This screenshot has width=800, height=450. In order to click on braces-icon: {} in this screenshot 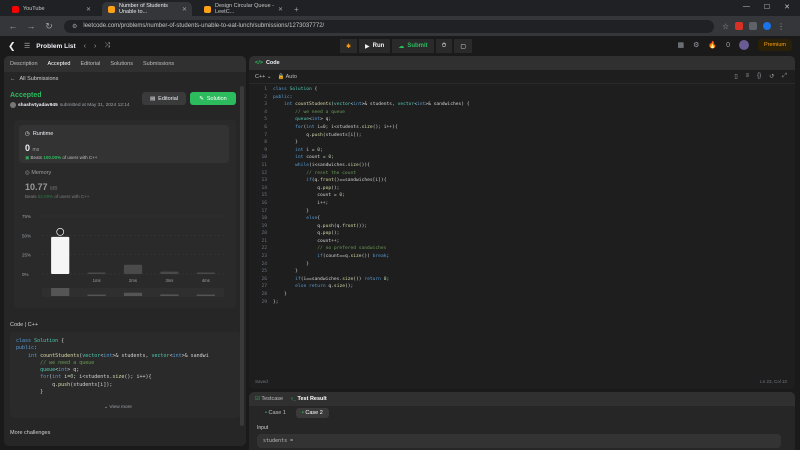, I will do `click(759, 76)`.